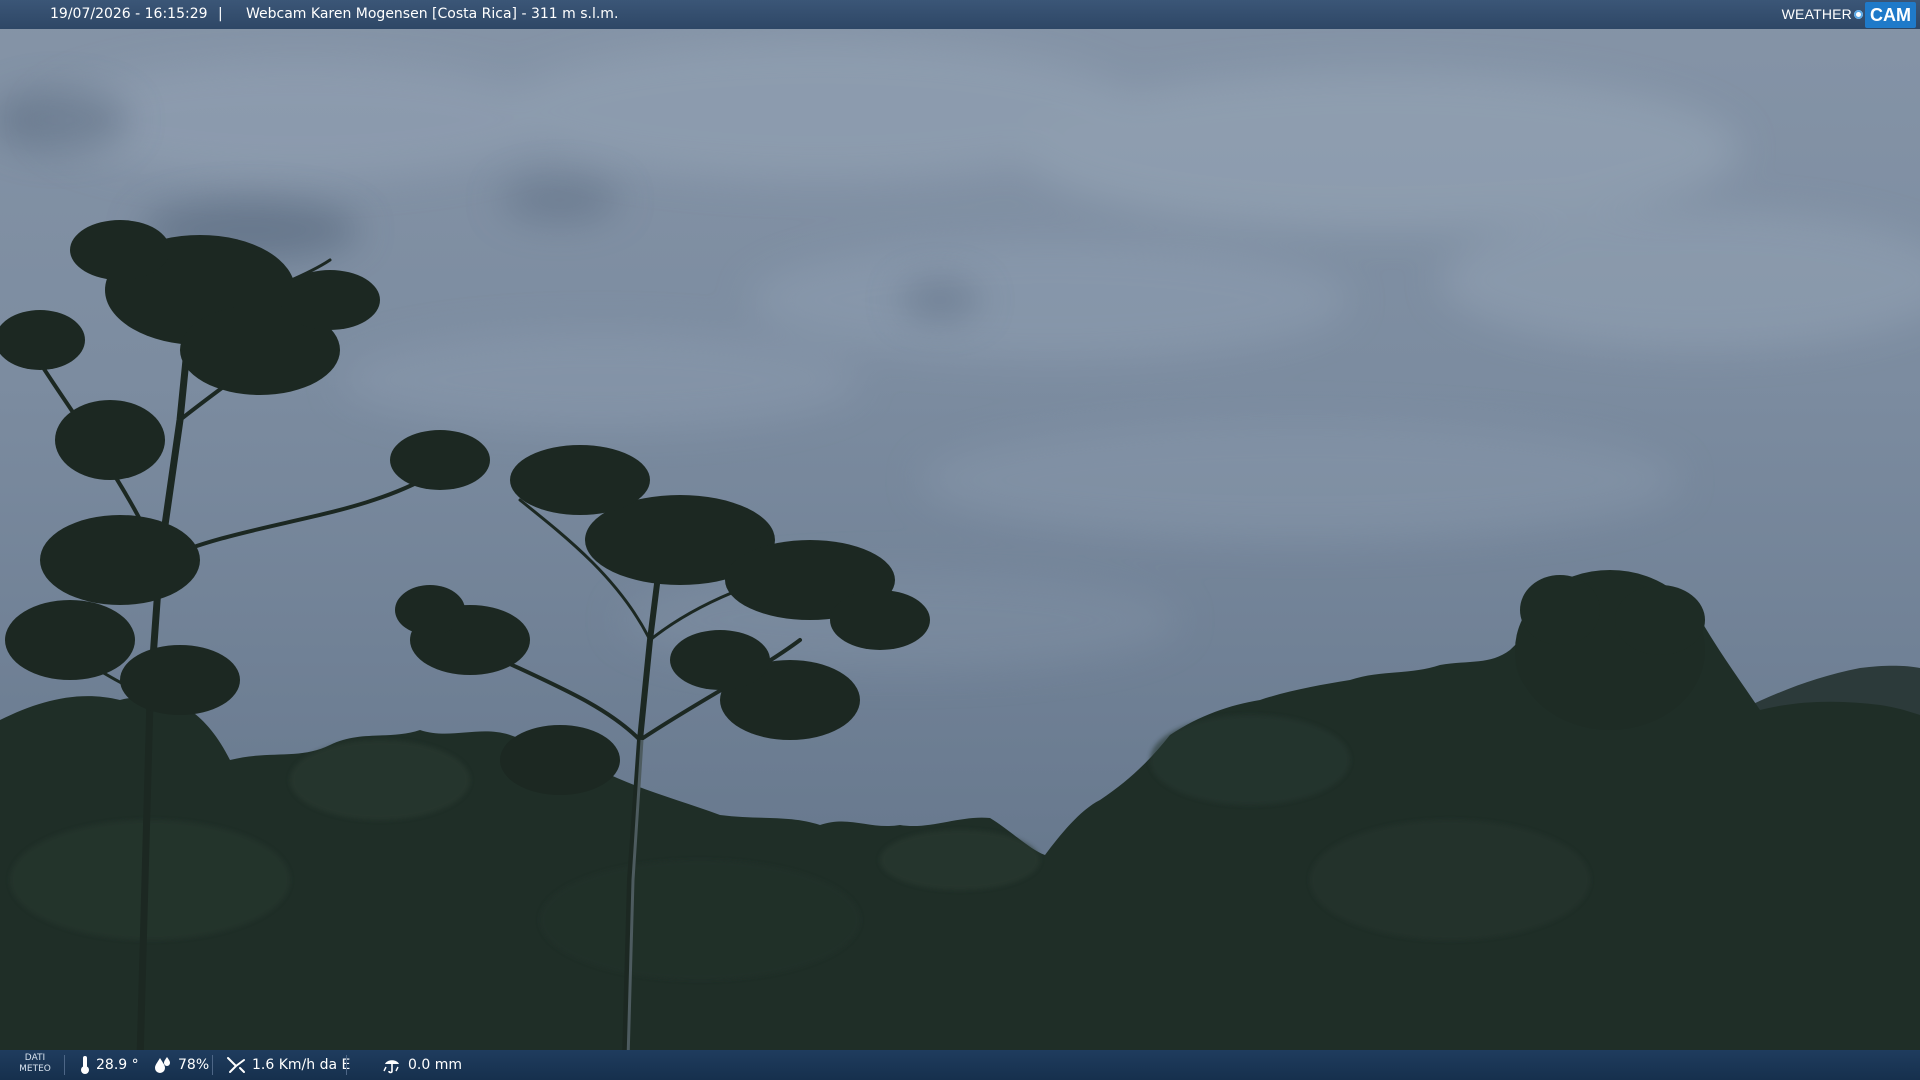 The height and width of the screenshot is (1080, 1920). I want to click on temperature-value: 28.9 °, so click(117, 1065).